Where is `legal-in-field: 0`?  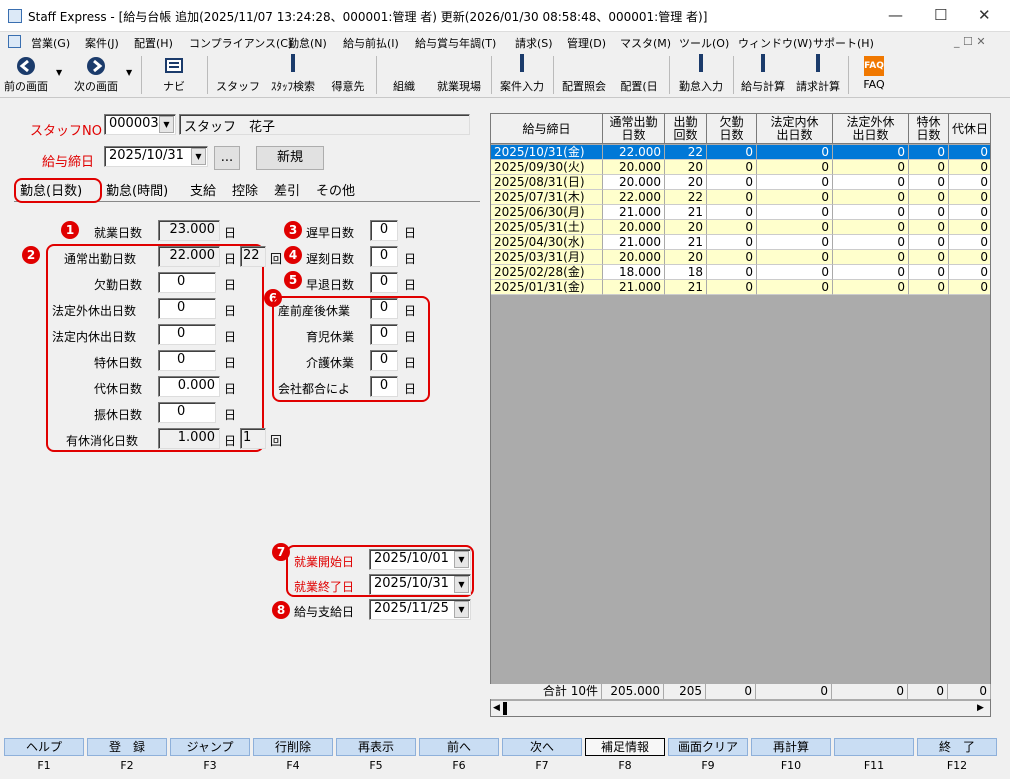
legal-in-field: 0 is located at coordinates (187, 334).